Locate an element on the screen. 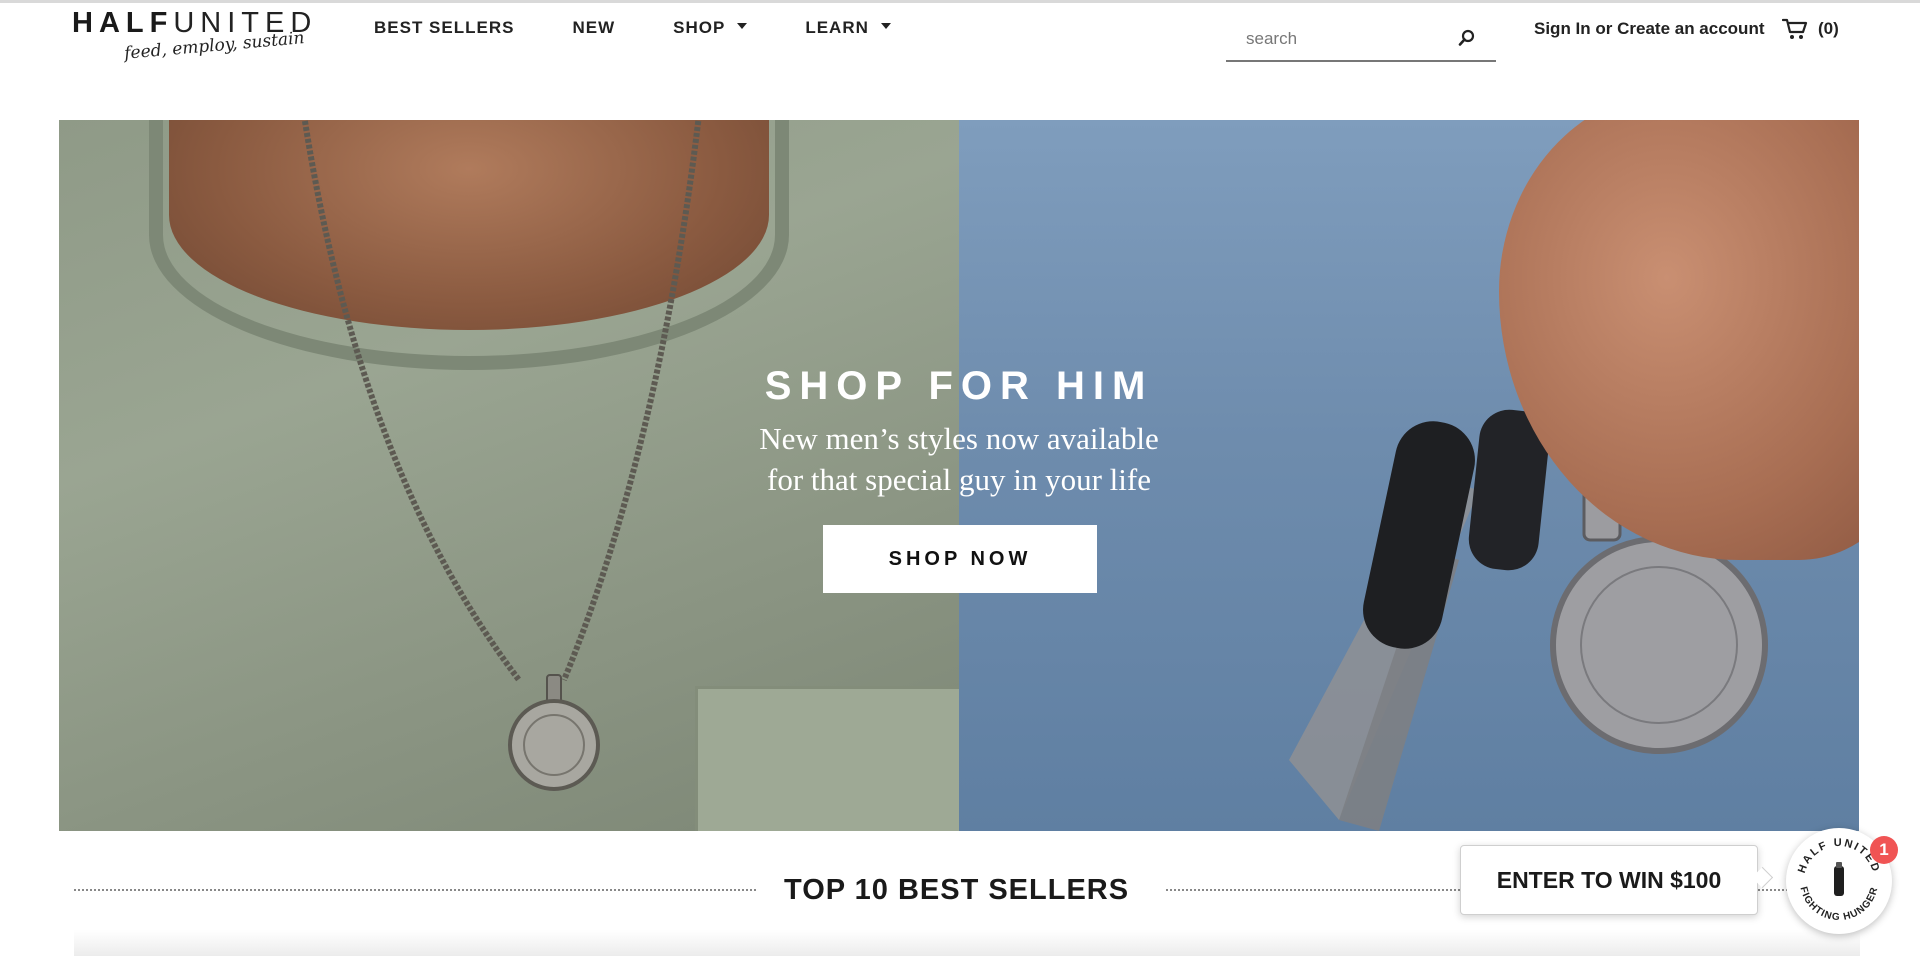 The height and width of the screenshot is (956, 1920). cart-count: (0) is located at coordinates (1828, 28).